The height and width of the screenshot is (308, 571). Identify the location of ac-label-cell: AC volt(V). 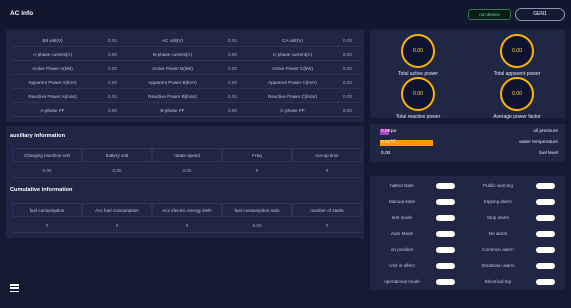
(172, 40).